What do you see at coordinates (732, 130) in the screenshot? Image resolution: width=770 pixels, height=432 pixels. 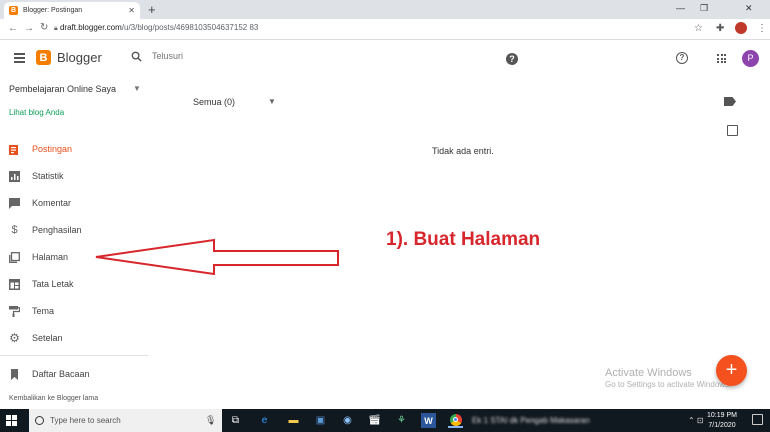 I see `select-all-checkbox` at bounding box center [732, 130].